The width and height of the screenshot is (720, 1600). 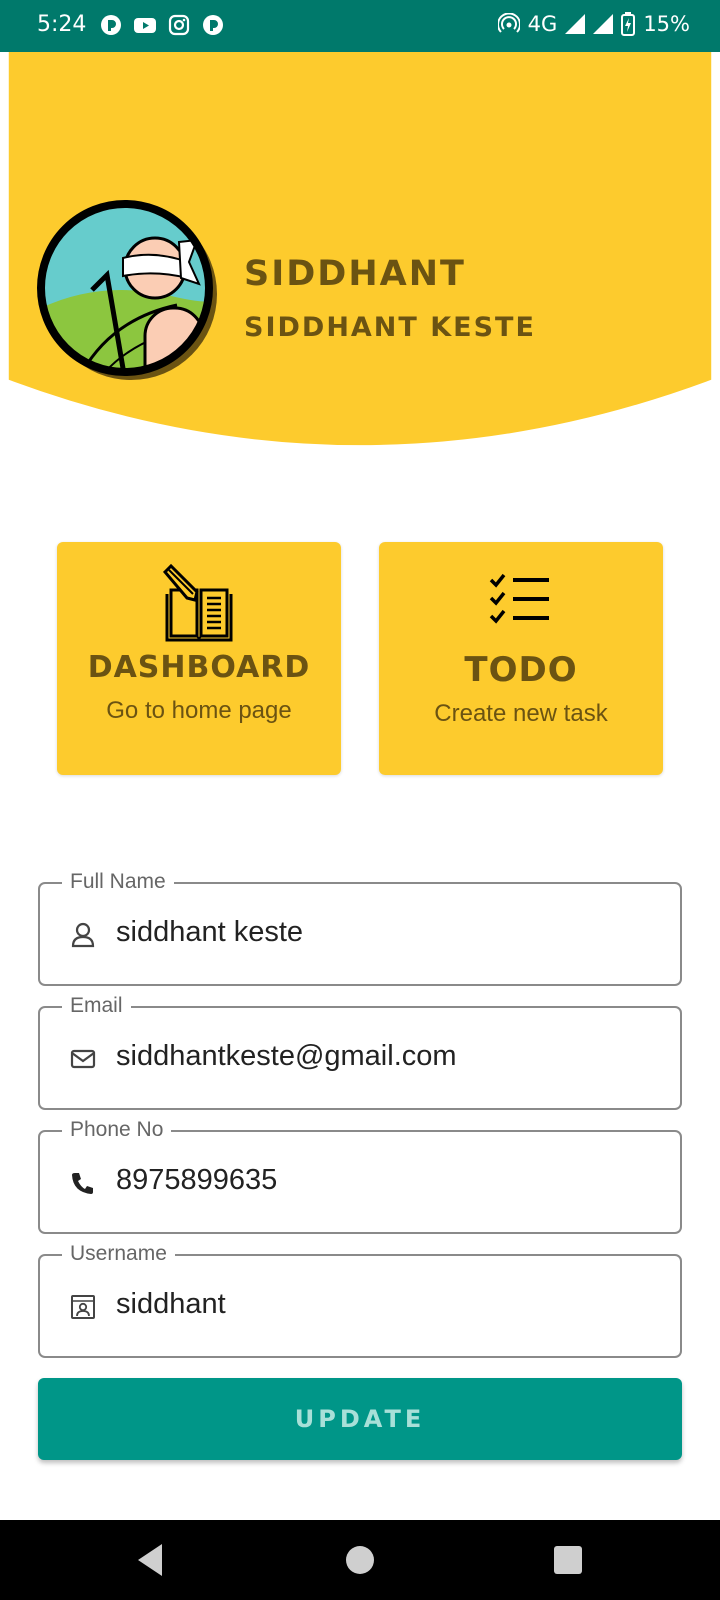 I want to click on username-input, so click(x=386, y=1304).